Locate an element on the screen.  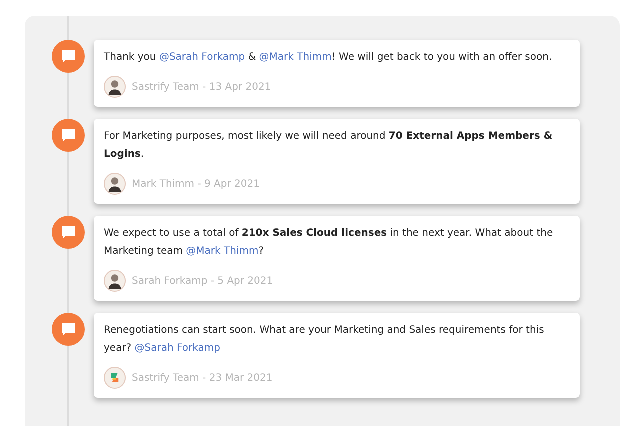
author-date: Sastrify Team - 23 Mar 2021 is located at coordinates (202, 379).